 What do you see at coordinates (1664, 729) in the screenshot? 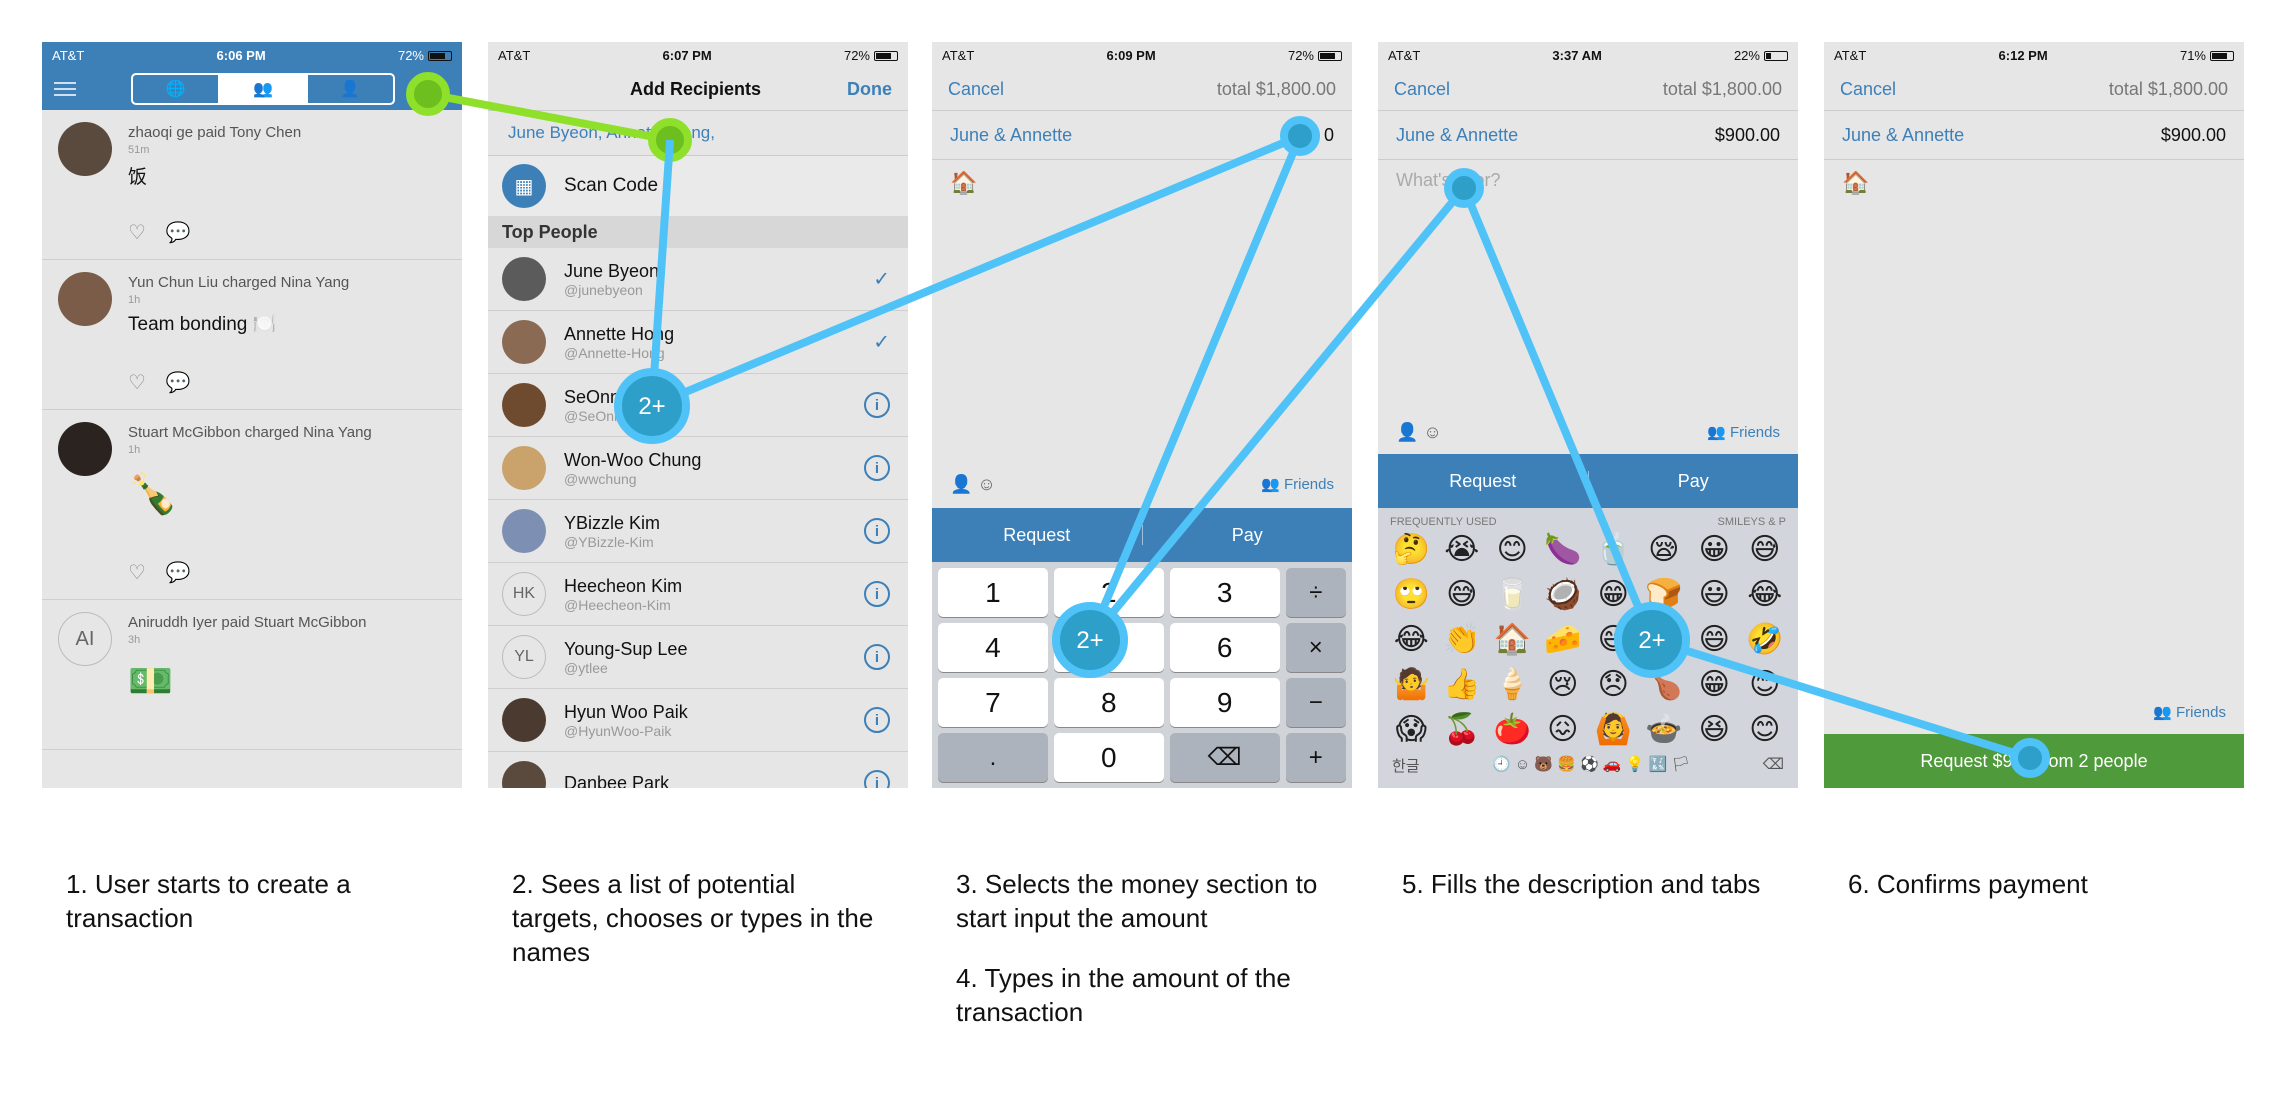
I see `emoji-key: 🍲` at bounding box center [1664, 729].